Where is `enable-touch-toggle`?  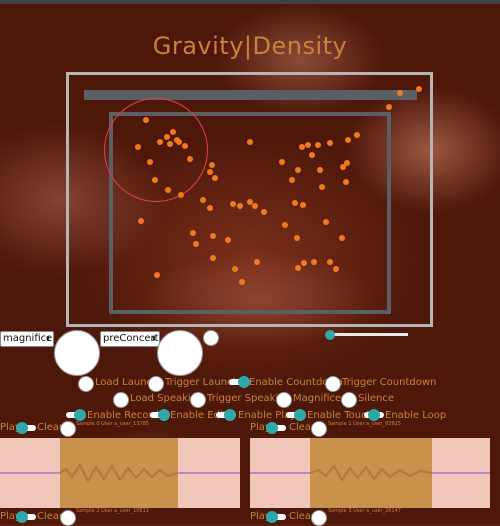
enable-touch-toggle is located at coordinates (296, 415).